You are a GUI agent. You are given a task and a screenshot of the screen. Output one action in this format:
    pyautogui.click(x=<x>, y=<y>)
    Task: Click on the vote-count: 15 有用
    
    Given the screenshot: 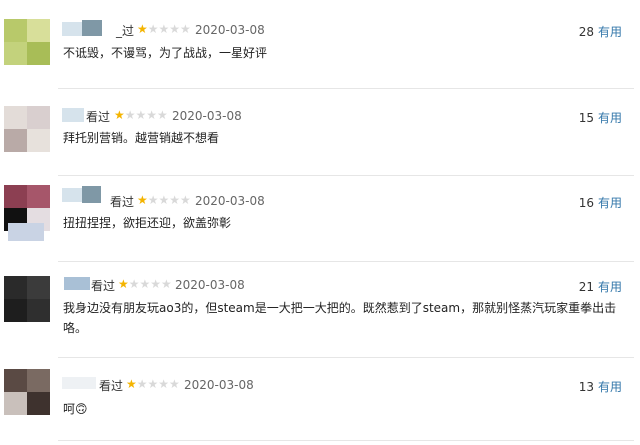 What is the action you would take?
    pyautogui.click(x=600, y=118)
    